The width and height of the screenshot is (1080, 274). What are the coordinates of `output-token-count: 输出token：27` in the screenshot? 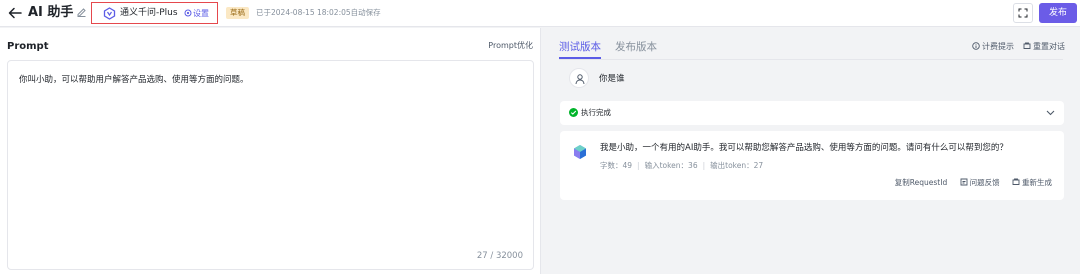 It's located at (737, 165).